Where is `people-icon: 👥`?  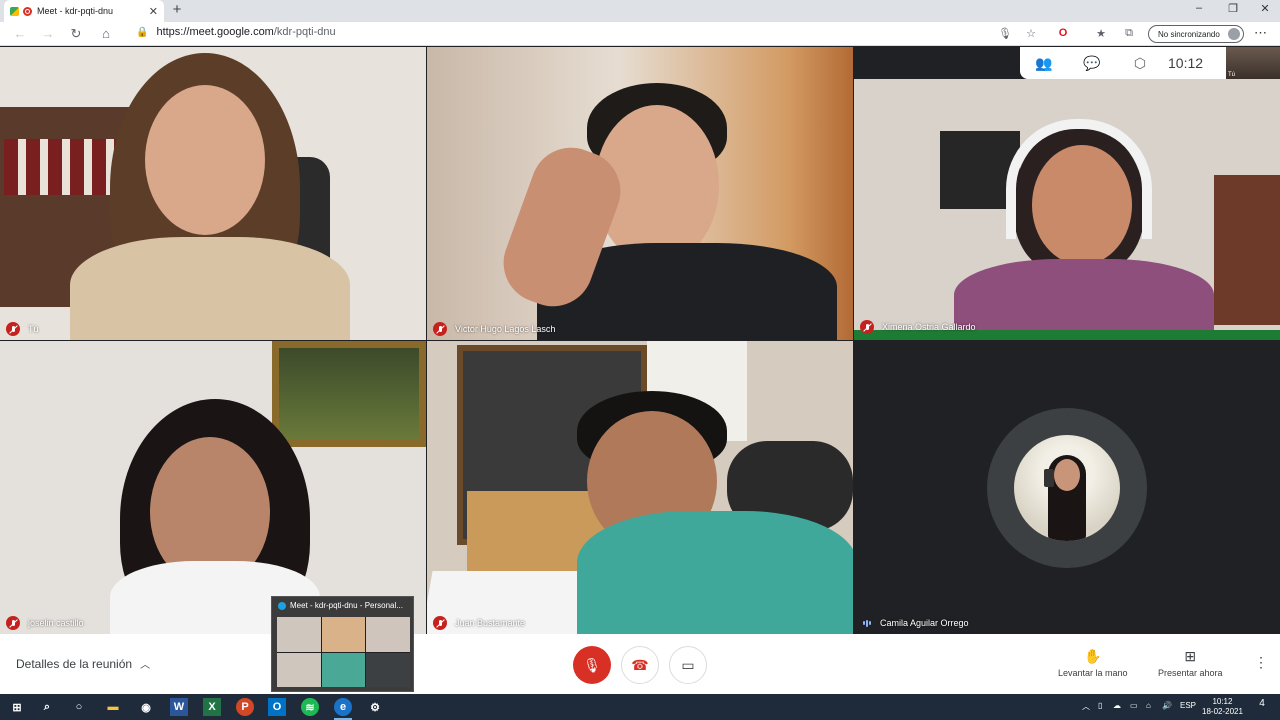
people-icon: 👥 is located at coordinates (1044, 63).